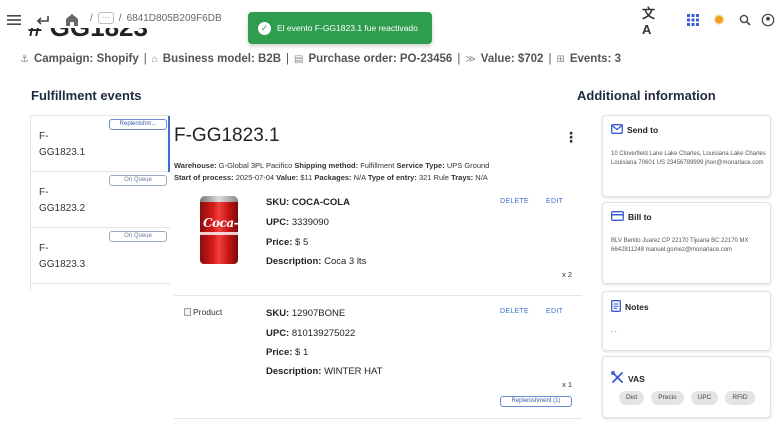 The width and height of the screenshot is (781, 436). What do you see at coordinates (316, 261) in the screenshot?
I see `product-description: Description: Coca 3 lts` at bounding box center [316, 261].